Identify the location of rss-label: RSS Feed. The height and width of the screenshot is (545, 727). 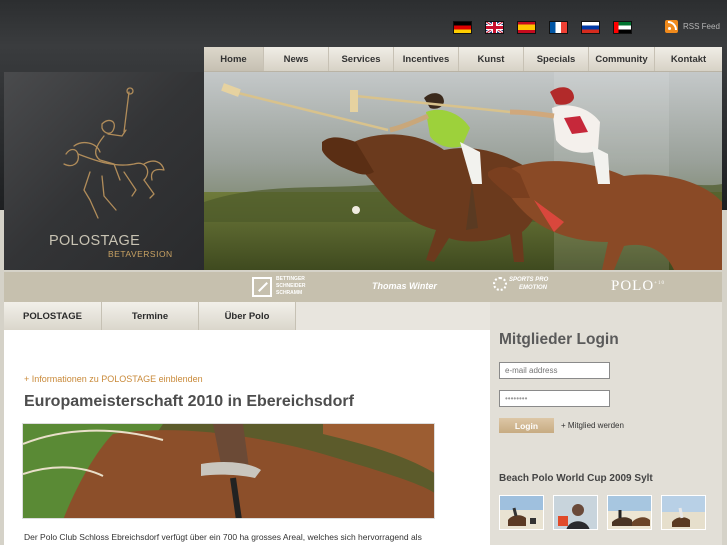
(701, 26).